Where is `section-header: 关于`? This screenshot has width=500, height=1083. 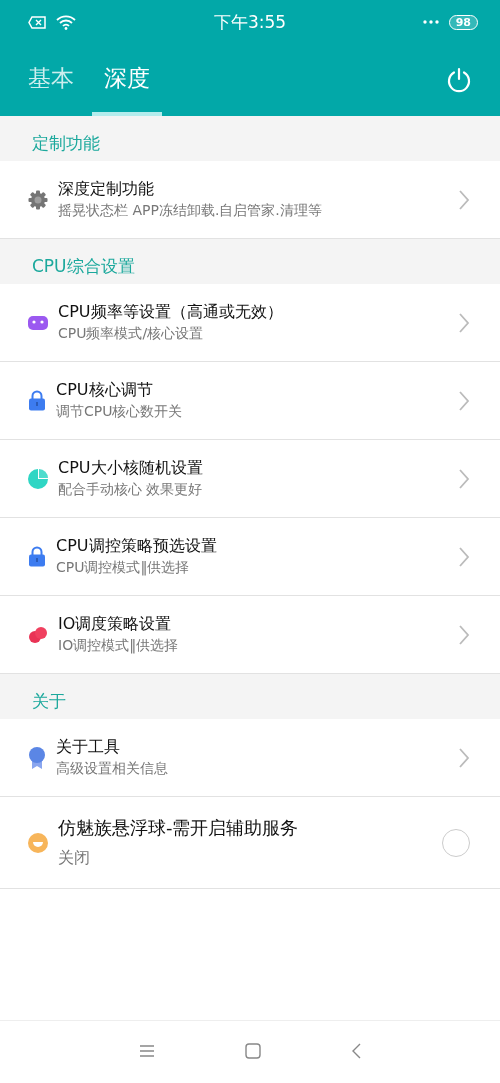 section-header: 关于 is located at coordinates (49, 701).